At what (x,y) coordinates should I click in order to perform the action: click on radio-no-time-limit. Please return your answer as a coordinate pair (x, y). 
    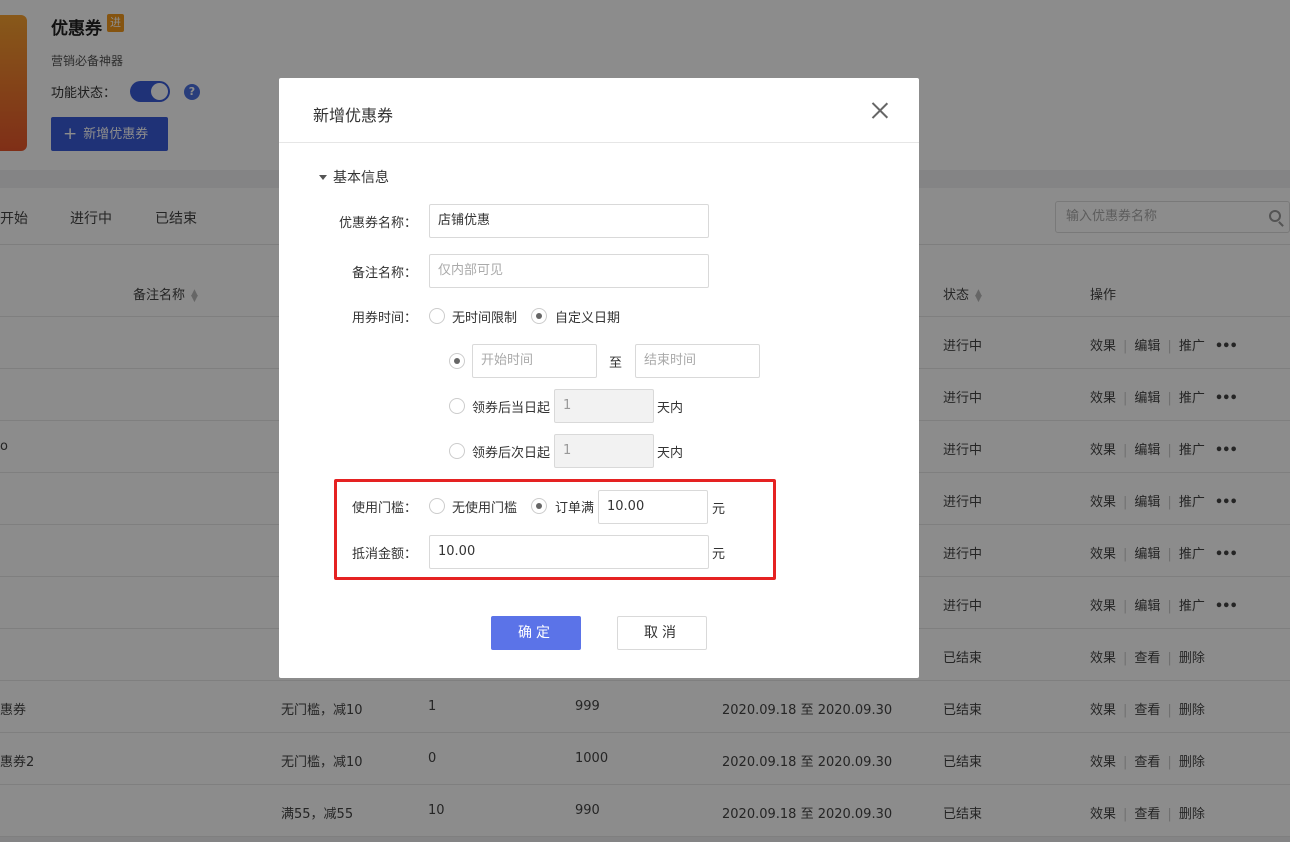
    Looking at the image, I should click on (437, 316).